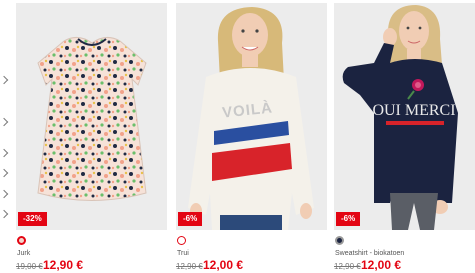 This screenshot has height=273, width=475. What do you see at coordinates (369, 253) in the screenshot?
I see `product-name: Sweatshirt - biokatoen` at bounding box center [369, 253].